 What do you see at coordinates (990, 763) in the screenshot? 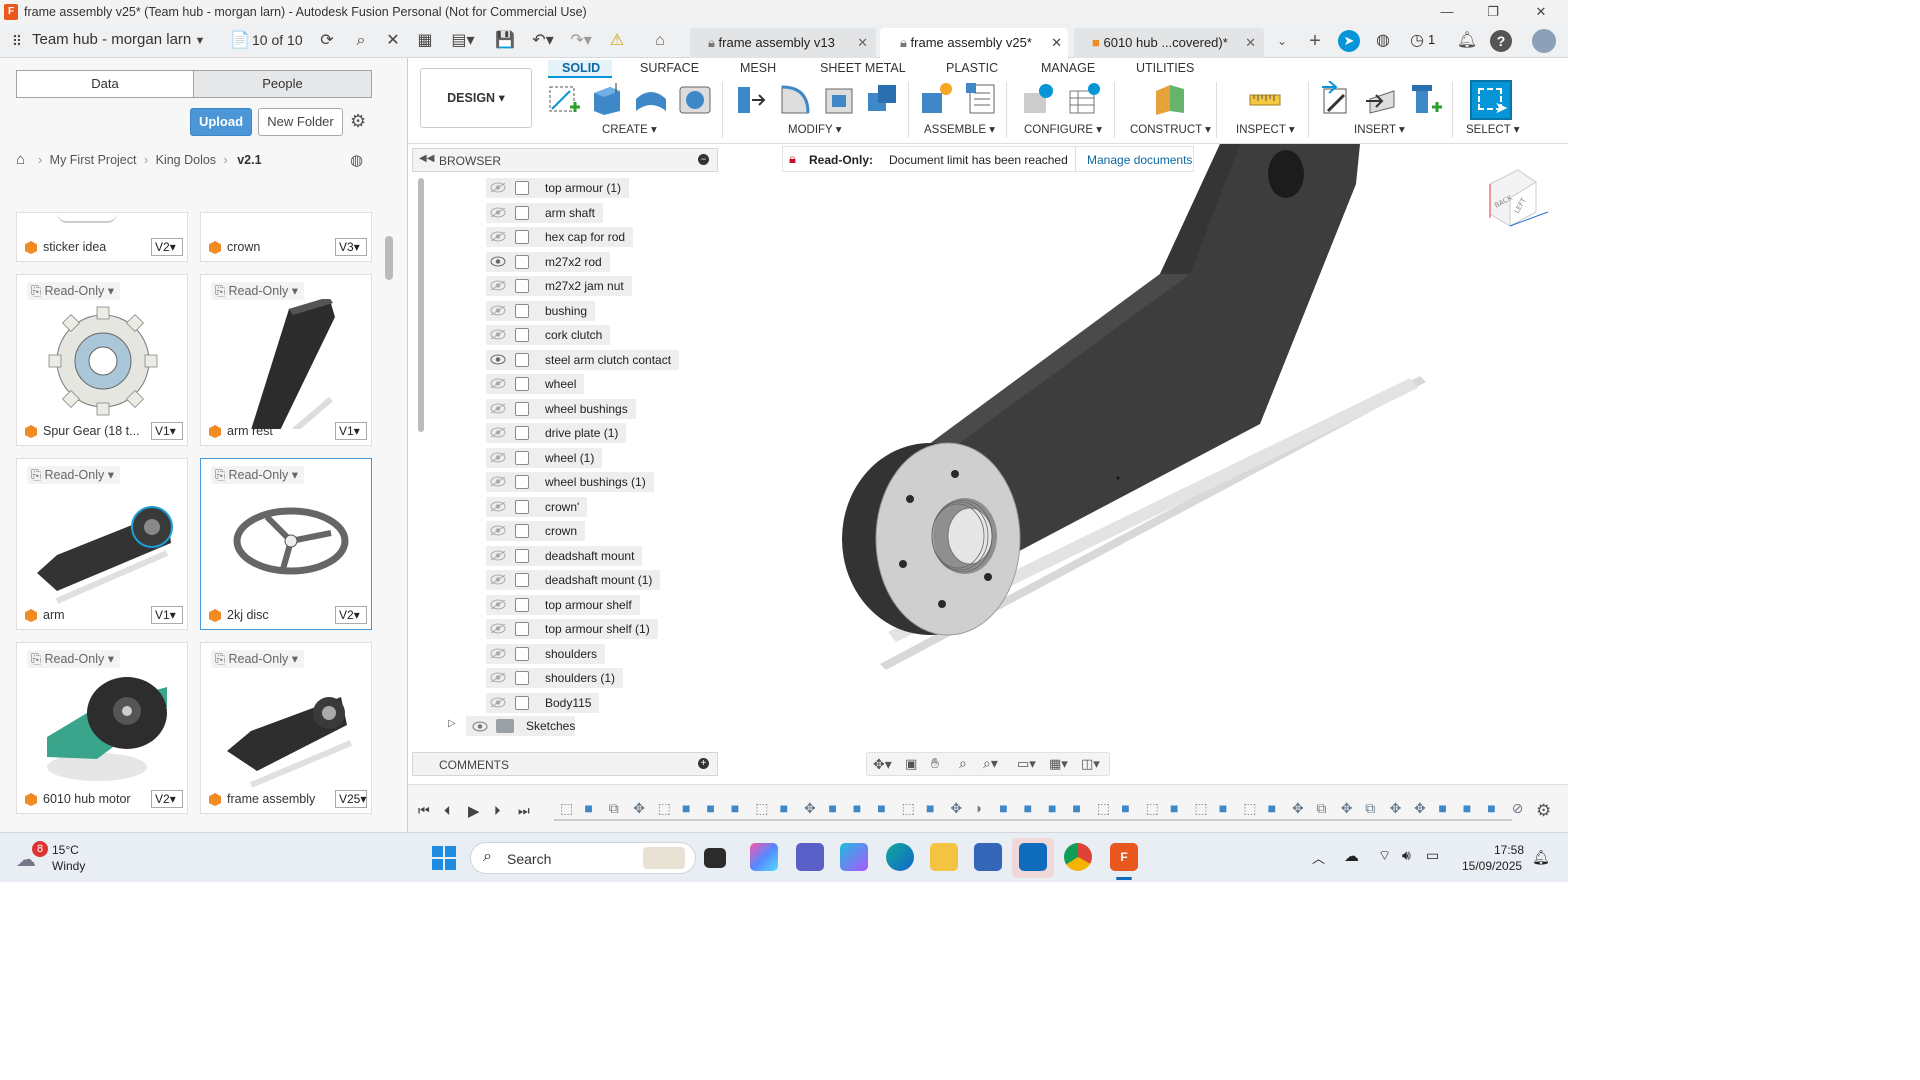
I see `fit-icon: ⌕▾` at bounding box center [990, 763].